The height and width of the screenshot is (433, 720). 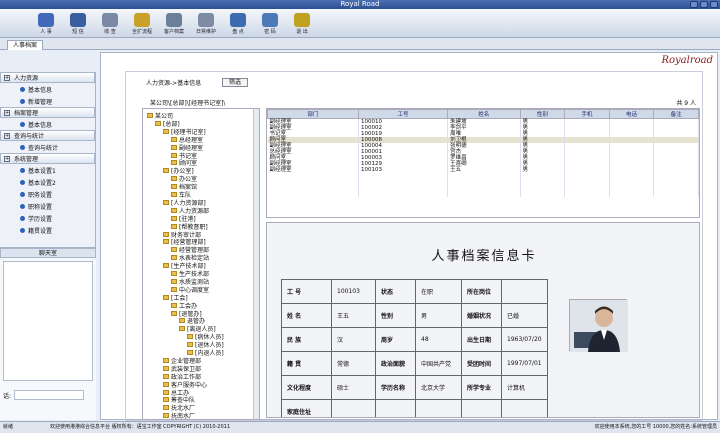 What do you see at coordinates (40, 207) in the screenshot?
I see `sidebar-item-label: 职称设置` at bounding box center [40, 207].